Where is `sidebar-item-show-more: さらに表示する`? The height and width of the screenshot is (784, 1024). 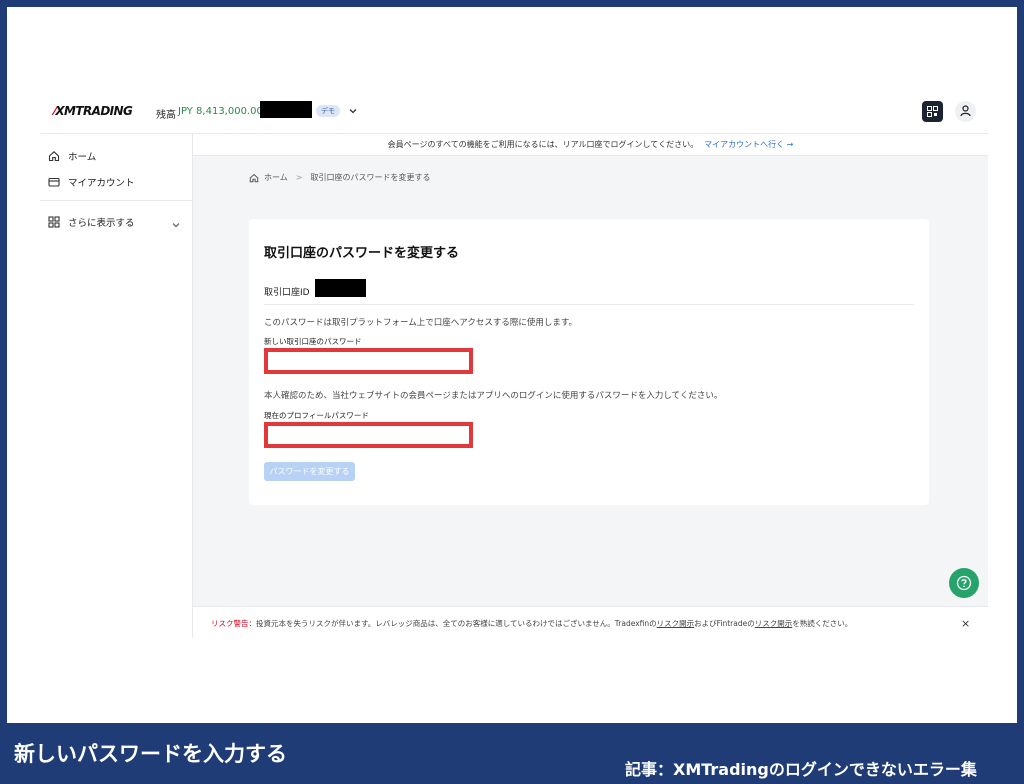
sidebar-item-show-more: さらに表示する is located at coordinates (91, 222).